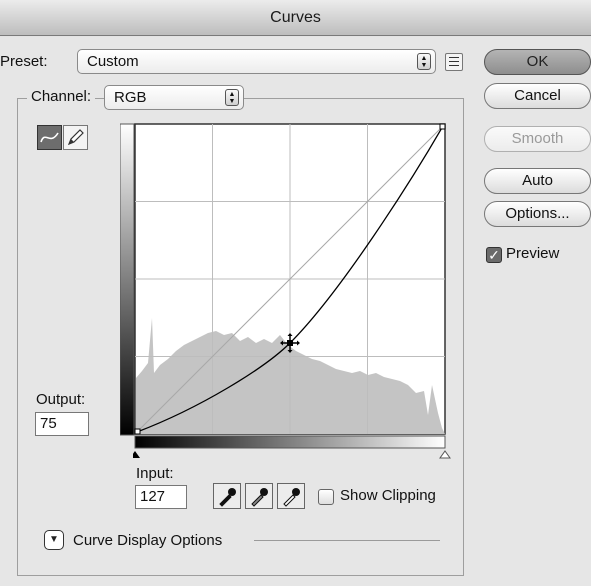  I want to click on divider-line, so click(347, 540).